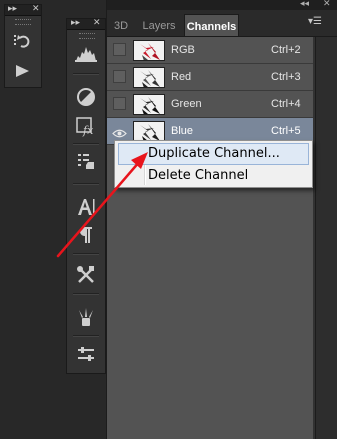 This screenshot has width=337, height=439. What do you see at coordinates (86, 275) in the screenshot?
I see `tool-presets-icon` at bounding box center [86, 275].